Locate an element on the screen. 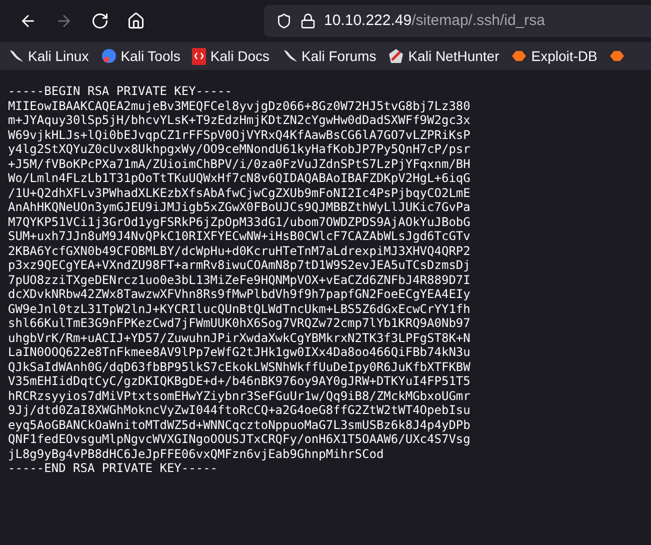  key-line: W69vjkHLJs+lQi0bEJvqpCZ1rFFSpV0OjVYRxQ4KfAawBsCG6lA7GO7vLZPRiKsP is located at coordinates (239, 135).